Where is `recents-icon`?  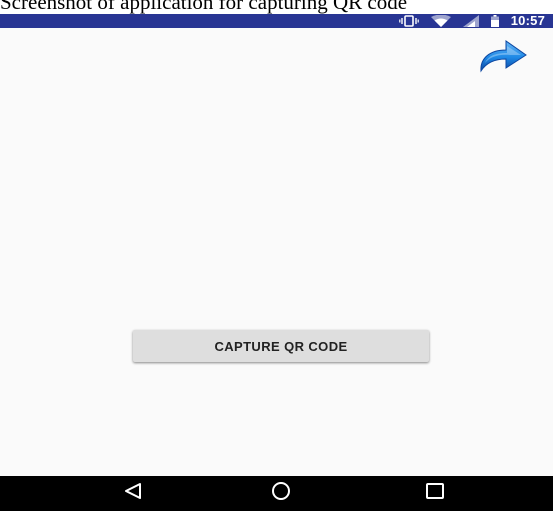
recents-icon is located at coordinates (435, 493).